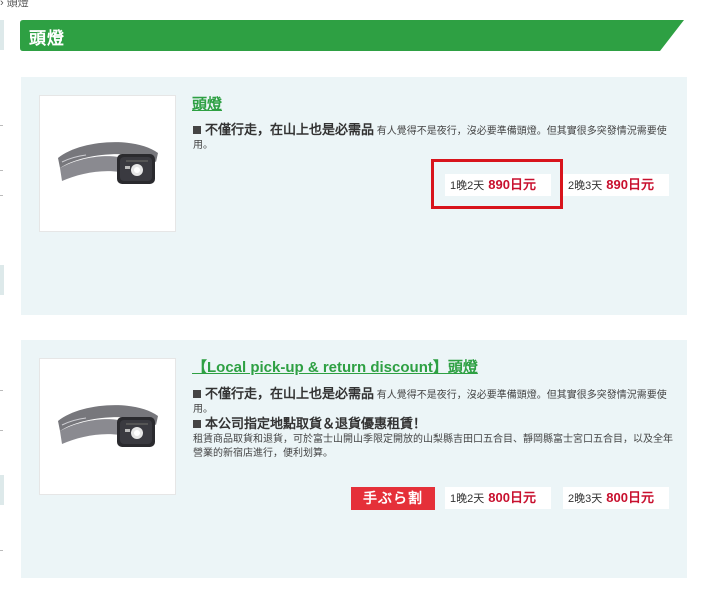 The width and height of the screenshot is (719, 596). I want to click on price-option-1night: 1晚2天 800日元, so click(498, 498).